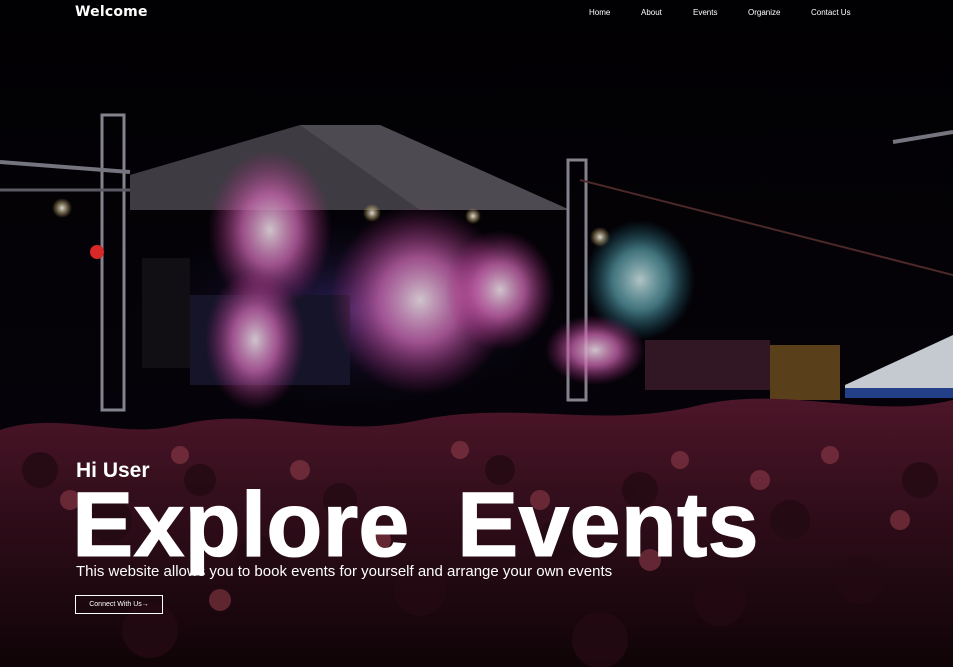 The height and width of the screenshot is (667, 953). I want to click on svg-text: Explore Events, so click(415, 525).